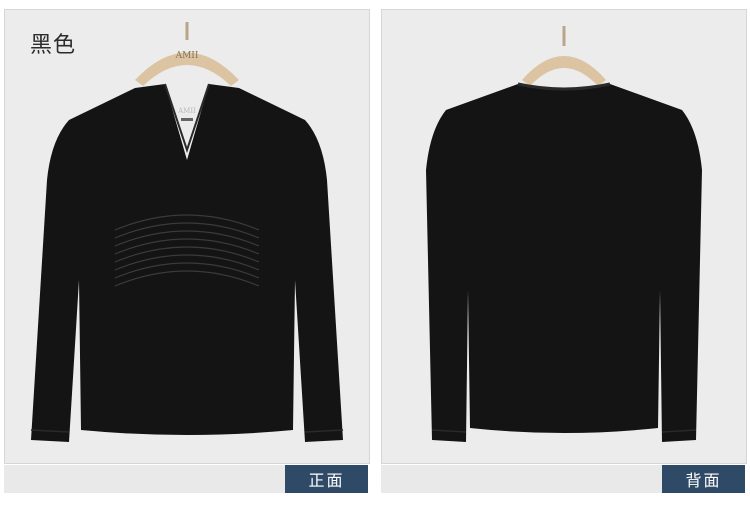  Describe the element at coordinates (186, 479) in the screenshot. I see `front-caption-bar: 正面` at that location.